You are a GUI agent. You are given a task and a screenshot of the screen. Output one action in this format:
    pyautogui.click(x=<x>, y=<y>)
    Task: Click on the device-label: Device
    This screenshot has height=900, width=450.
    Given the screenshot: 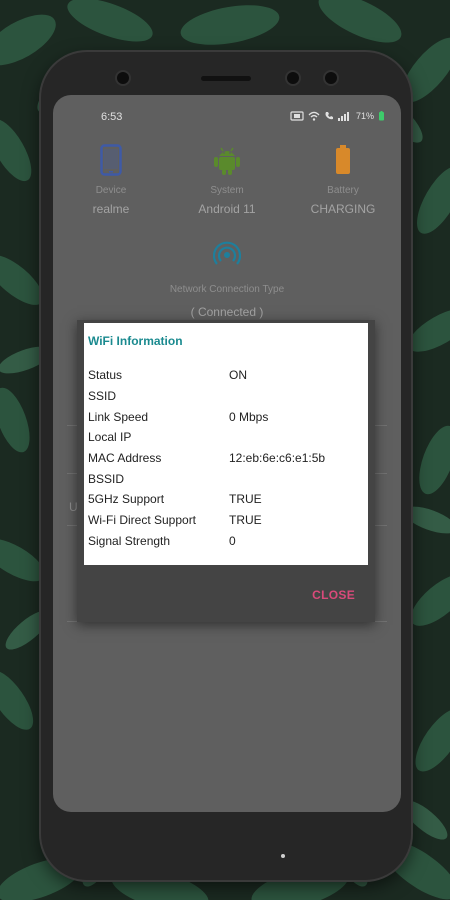 What is the action you would take?
    pyautogui.click(x=111, y=190)
    